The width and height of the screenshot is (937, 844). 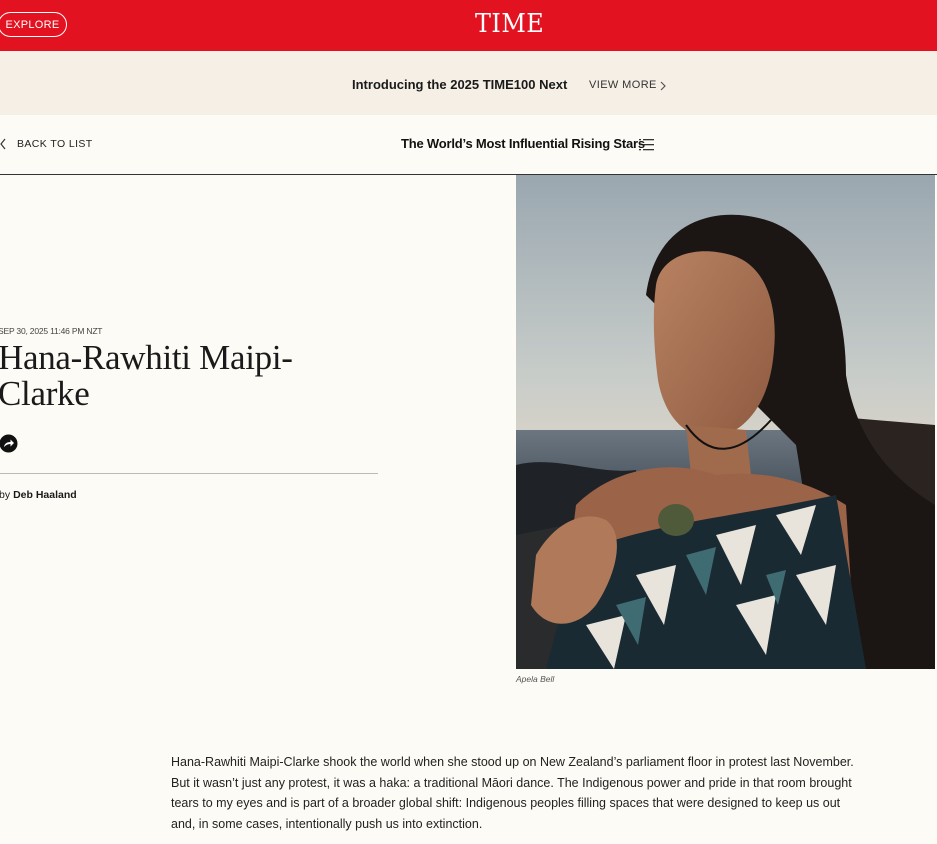 I want to click on article-dateline: SEP 30, 2025 11:46 PM NZT, so click(x=51, y=331).